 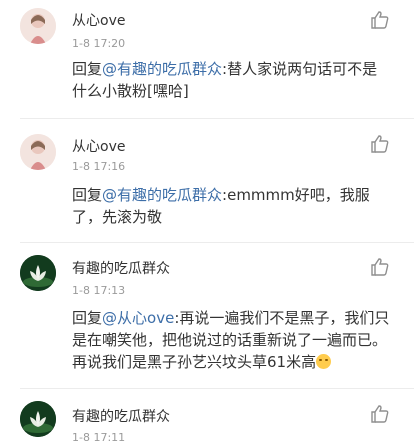 I want to click on timestamp: 1-8 17:16, so click(x=99, y=166).